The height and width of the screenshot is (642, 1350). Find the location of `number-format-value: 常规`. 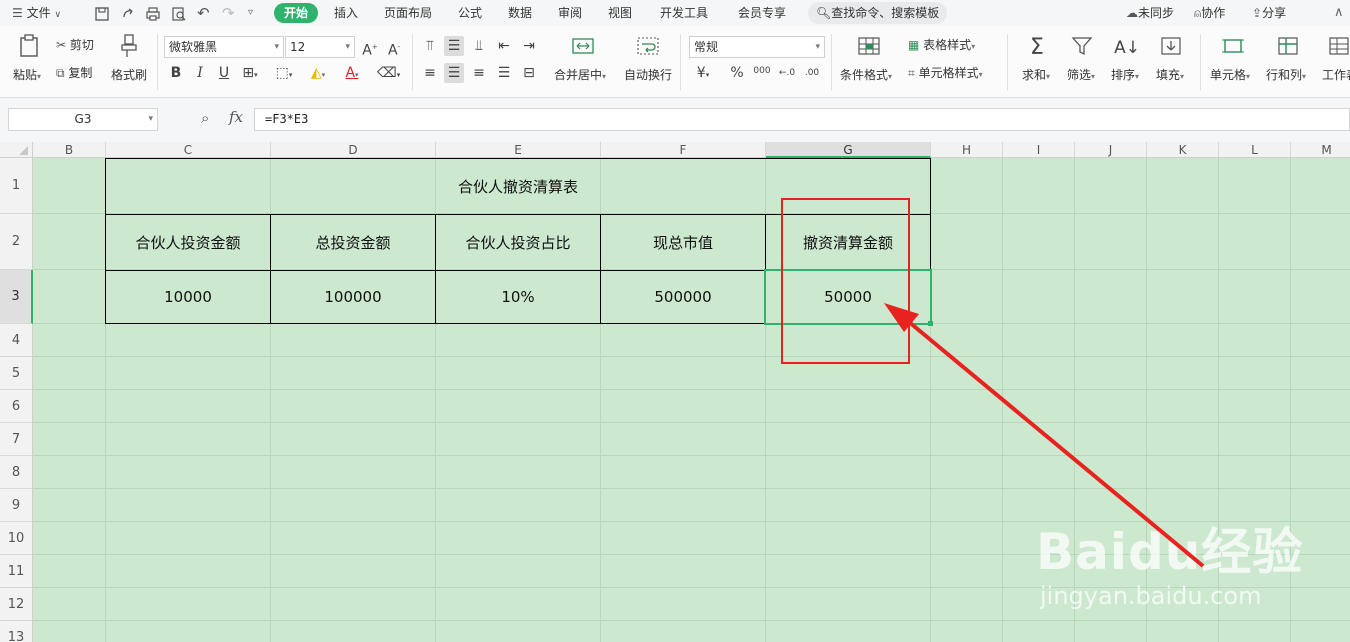

number-format-value: 常规 is located at coordinates (706, 47).